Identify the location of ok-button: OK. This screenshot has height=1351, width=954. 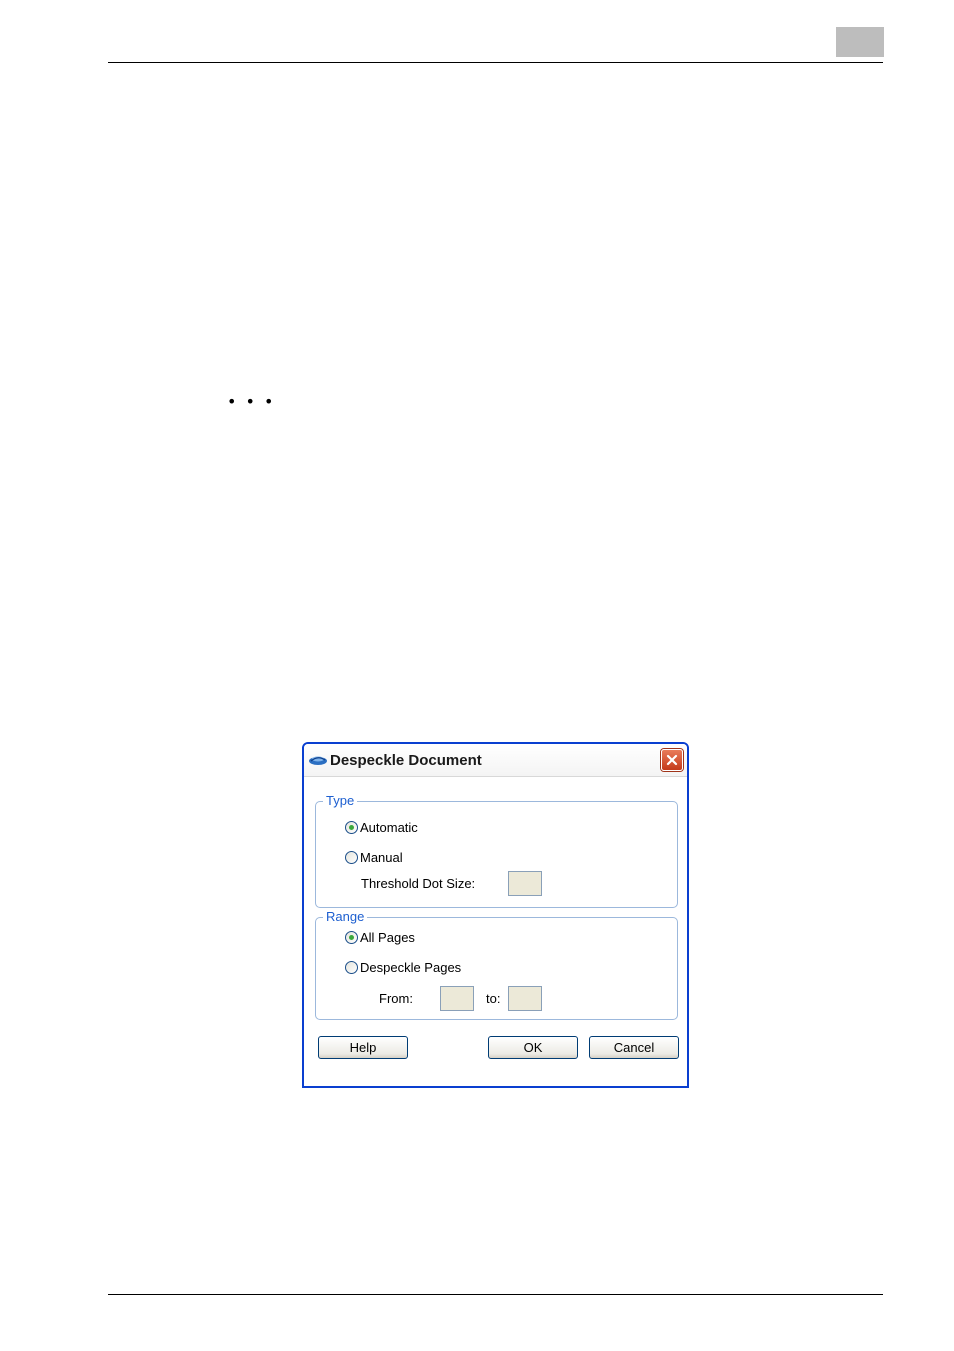
(533, 1047).